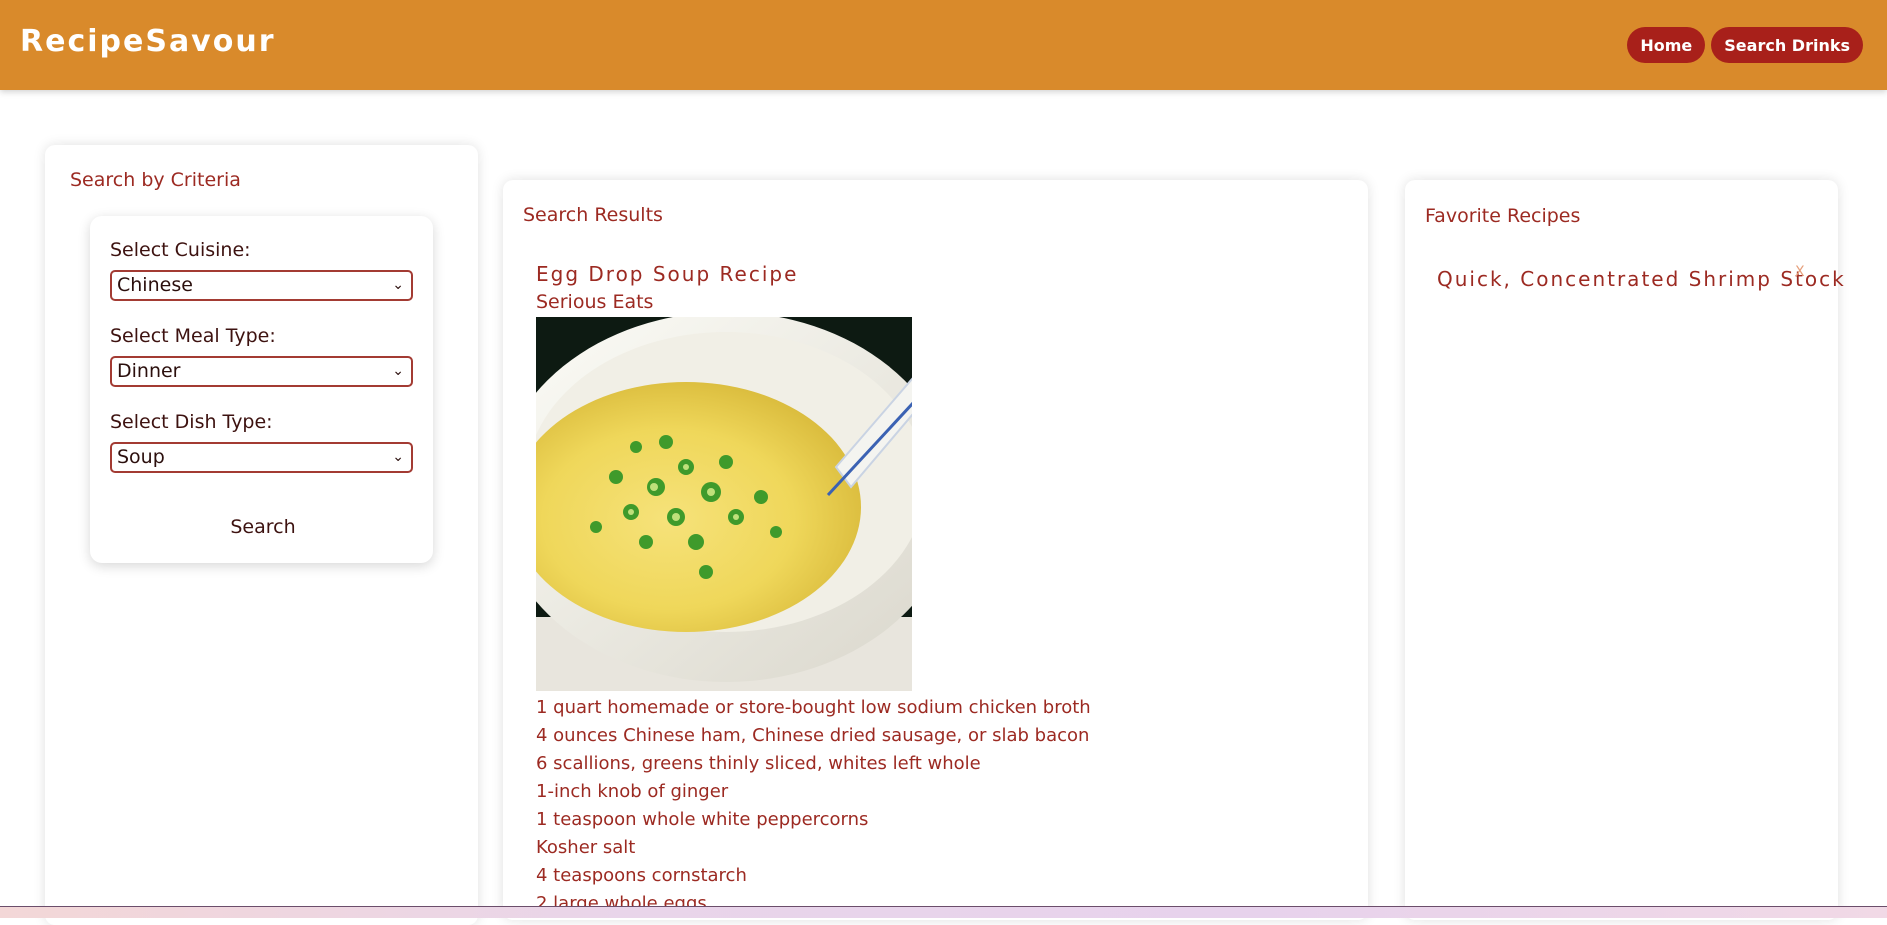 The height and width of the screenshot is (925, 1887). I want to click on dish-type-select: Soup ⌄, so click(261, 457).